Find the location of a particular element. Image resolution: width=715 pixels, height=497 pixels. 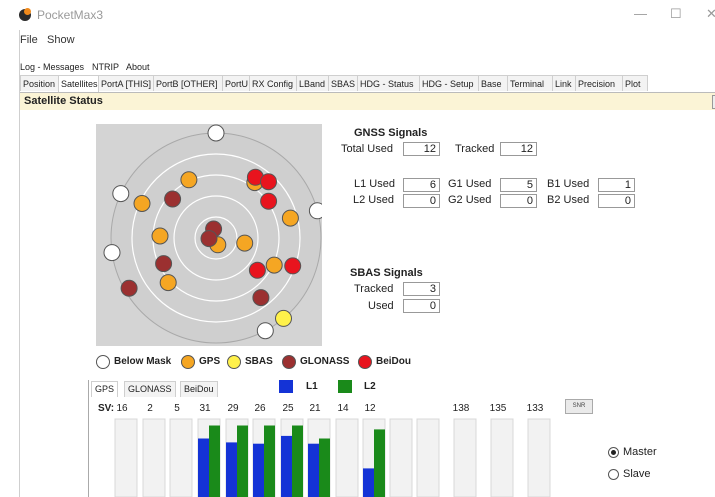

tab-terminal: Terminal is located at coordinates (530, 83).